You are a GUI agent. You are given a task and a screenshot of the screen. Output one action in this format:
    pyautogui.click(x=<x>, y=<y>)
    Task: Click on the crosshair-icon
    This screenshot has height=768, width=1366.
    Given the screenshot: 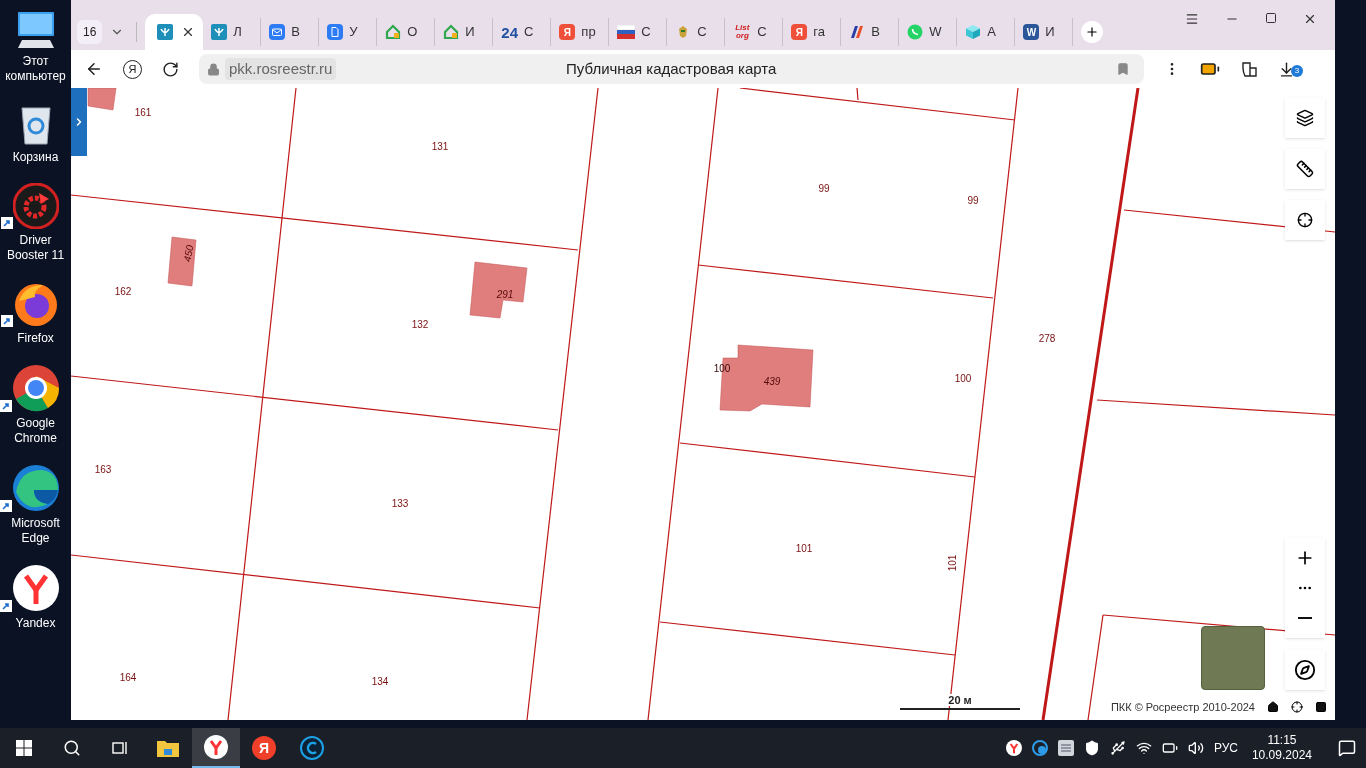 What is the action you would take?
    pyautogui.click(x=1305, y=220)
    